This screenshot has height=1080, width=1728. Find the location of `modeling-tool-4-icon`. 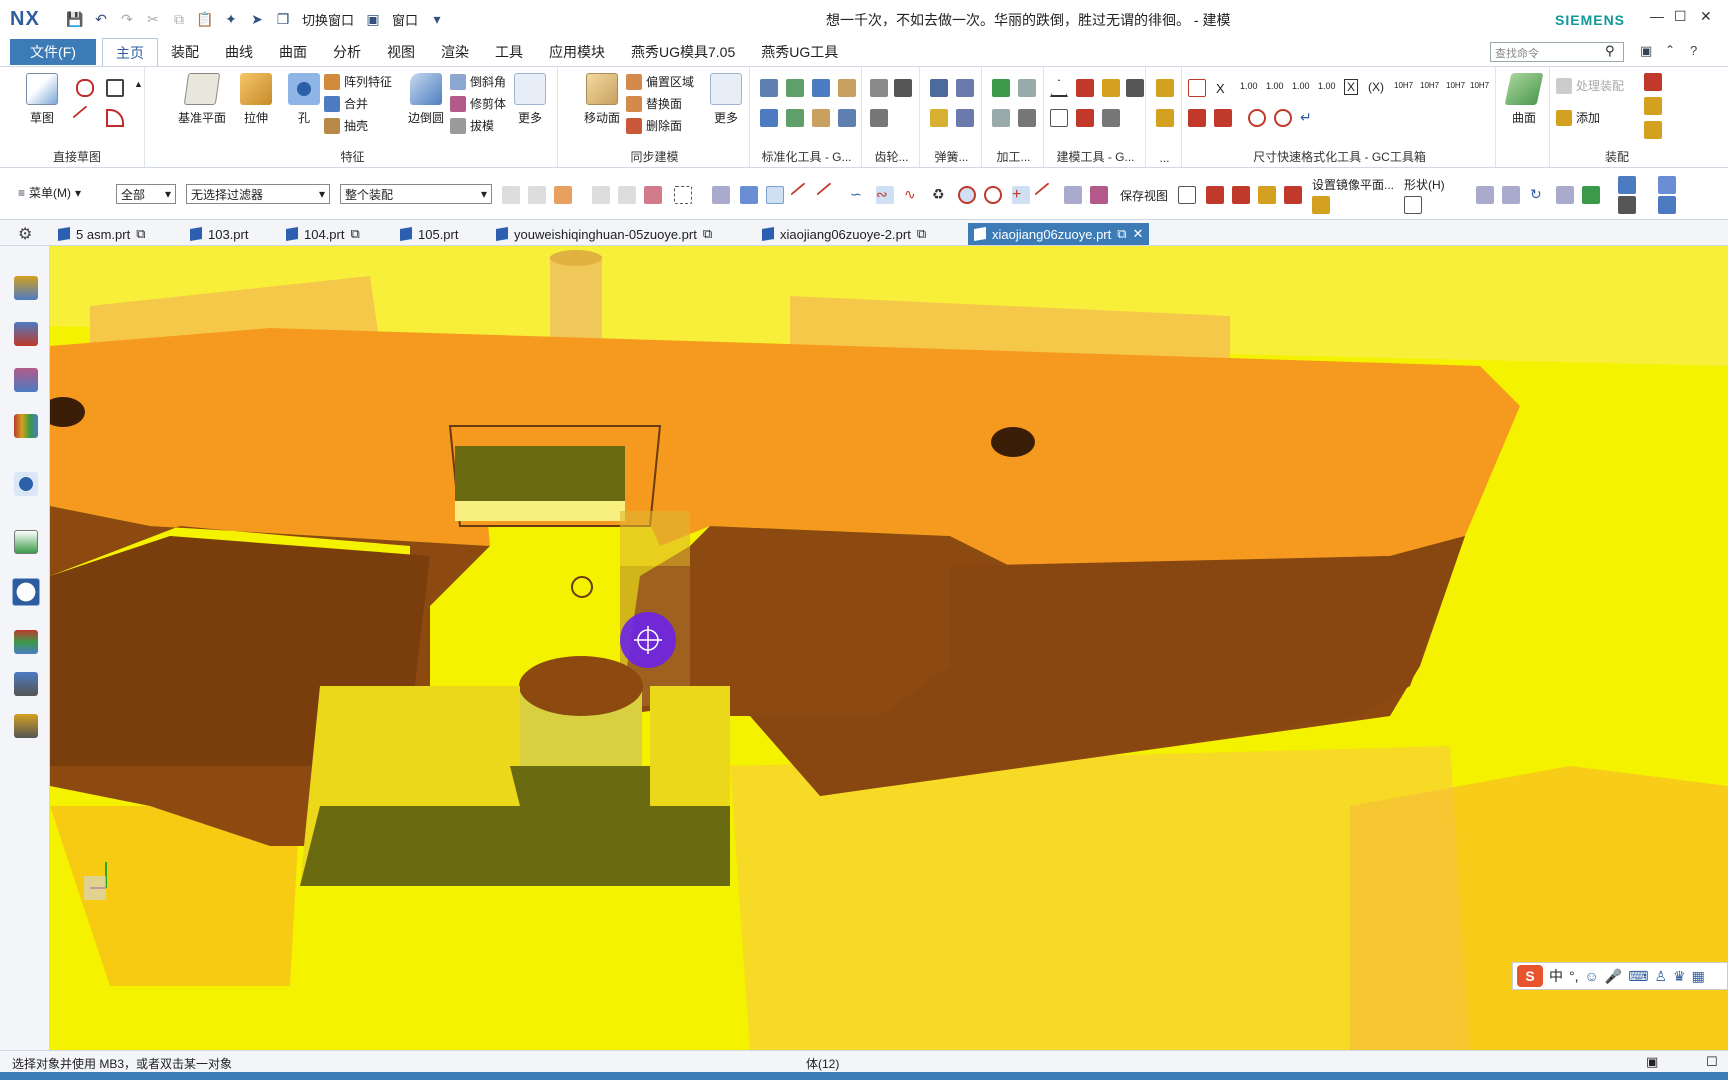

modeling-tool-4-icon is located at coordinates (1135, 88).